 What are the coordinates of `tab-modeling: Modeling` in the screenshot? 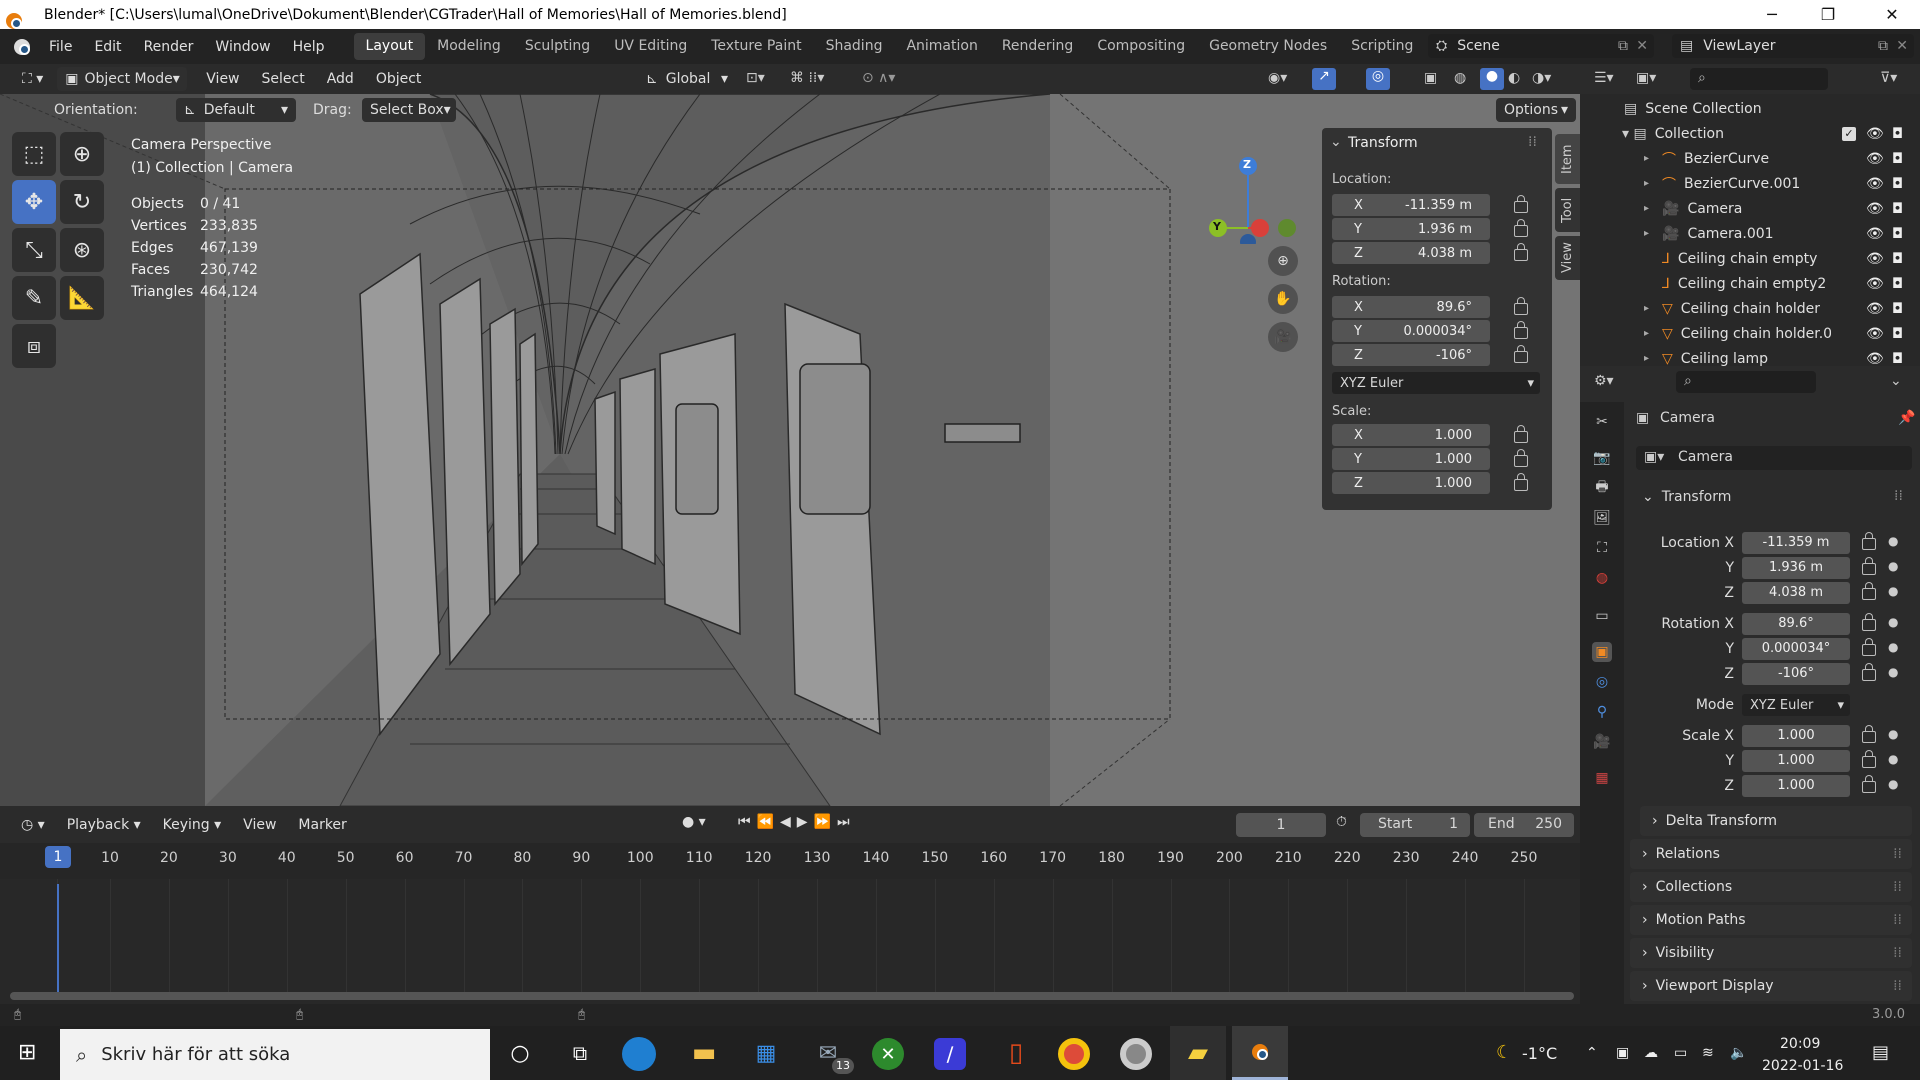 It's located at (469, 46).